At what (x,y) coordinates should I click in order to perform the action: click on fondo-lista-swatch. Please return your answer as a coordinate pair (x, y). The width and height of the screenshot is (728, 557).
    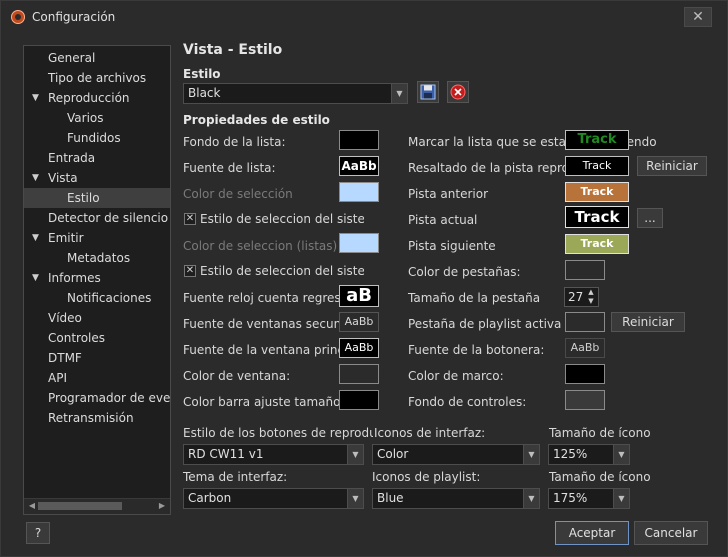
    Looking at the image, I should click on (359, 140).